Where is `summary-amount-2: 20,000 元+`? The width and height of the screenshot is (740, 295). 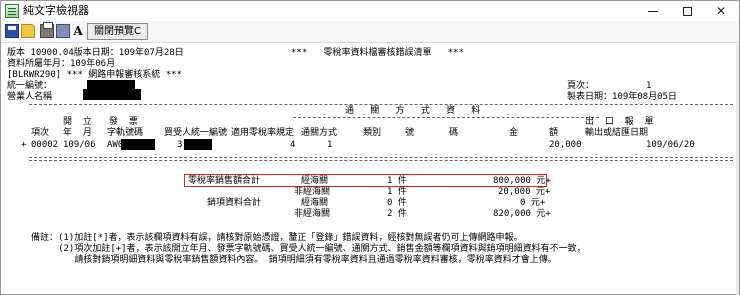 summary-amount-2: 20,000 元+ is located at coordinates (524, 192).